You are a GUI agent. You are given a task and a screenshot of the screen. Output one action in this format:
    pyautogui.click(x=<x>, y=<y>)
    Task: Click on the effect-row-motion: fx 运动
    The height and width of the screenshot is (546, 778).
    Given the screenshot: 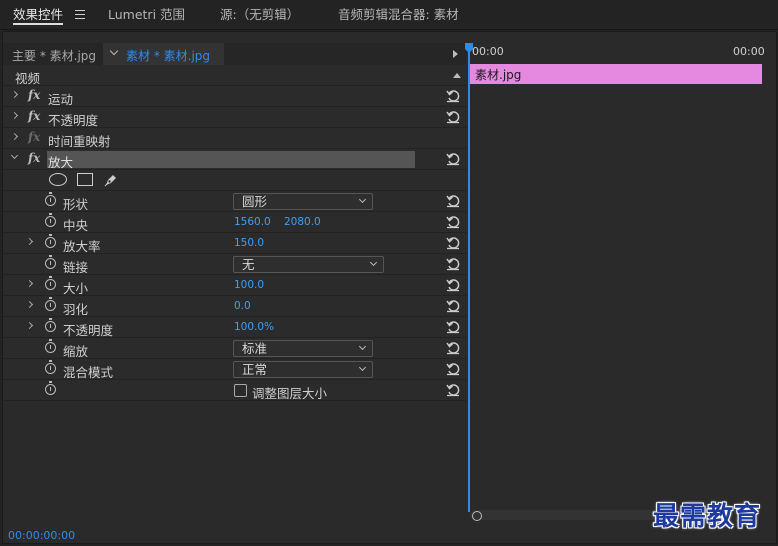 What is the action you would take?
    pyautogui.click(x=234, y=96)
    